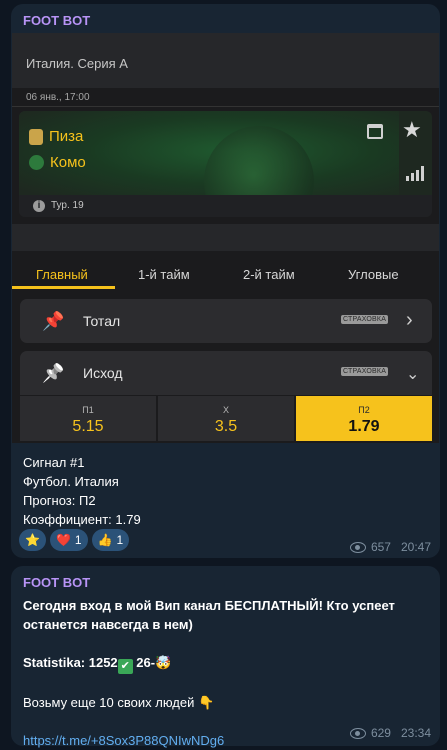 This screenshot has height=750, width=447. What do you see at coordinates (380, 733) in the screenshot?
I see `view-count: 629` at bounding box center [380, 733].